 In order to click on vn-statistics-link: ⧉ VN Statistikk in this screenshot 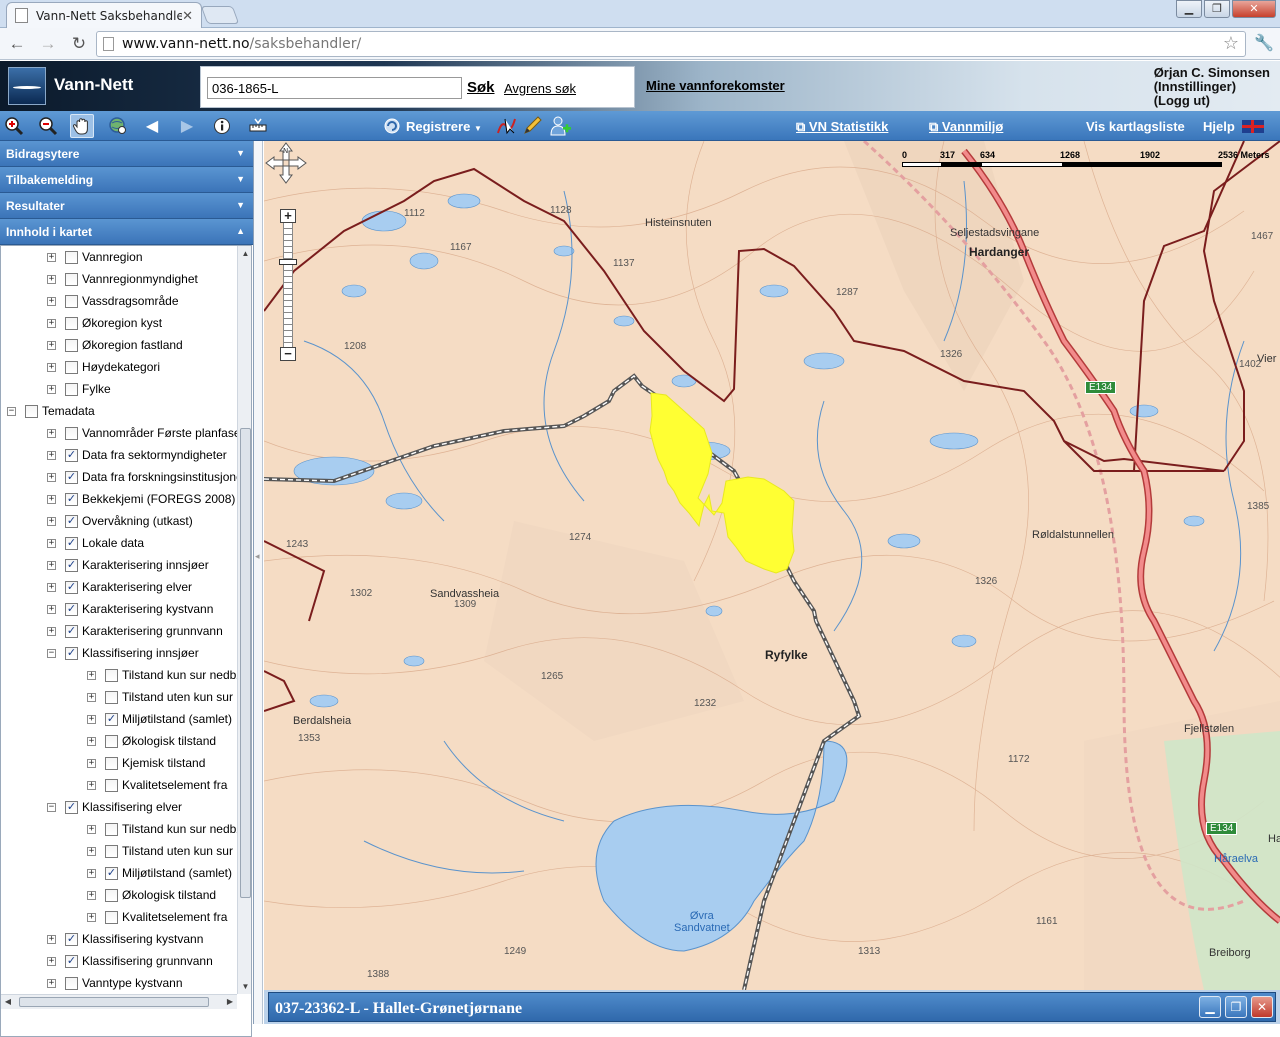, I will do `click(842, 127)`.